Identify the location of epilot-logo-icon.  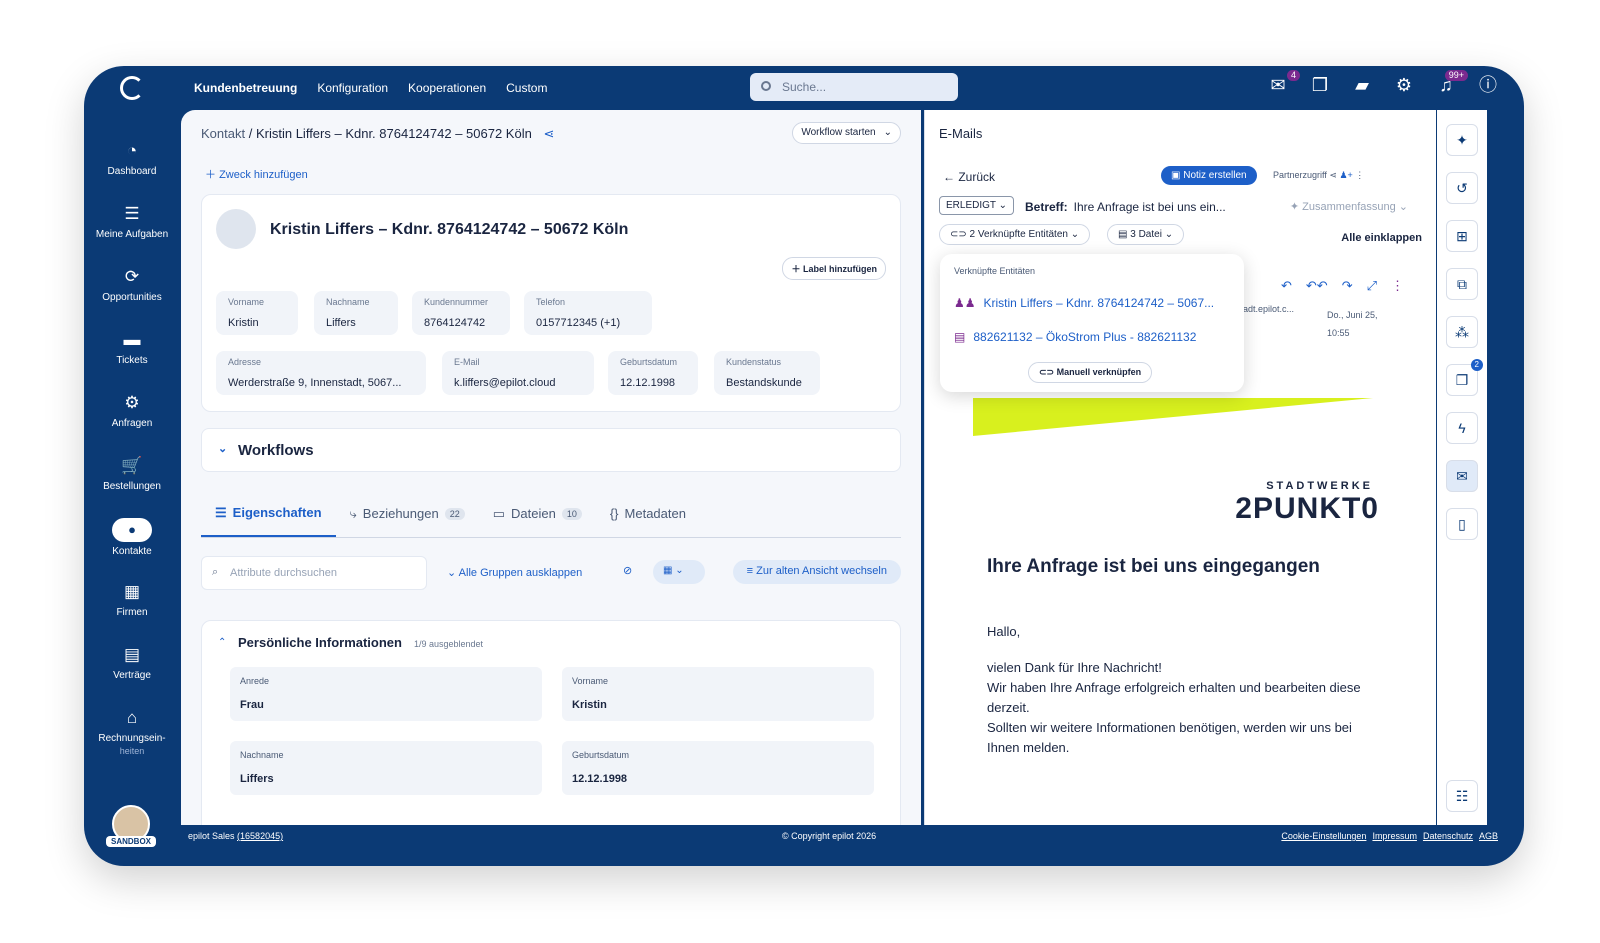
(132, 88).